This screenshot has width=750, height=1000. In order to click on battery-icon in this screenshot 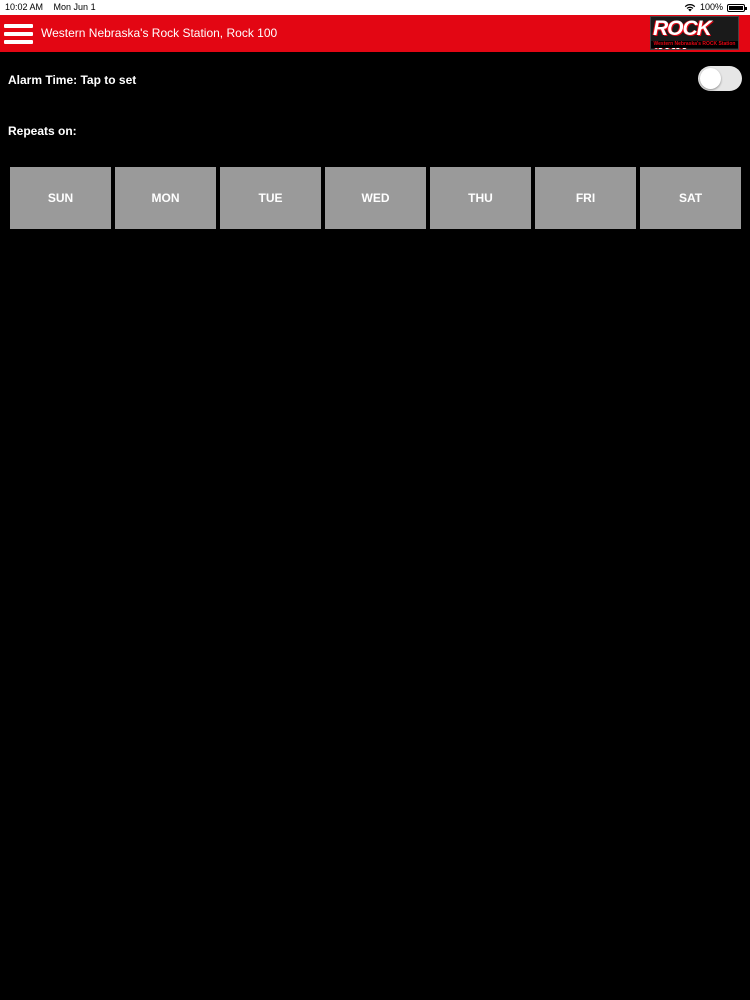, I will do `click(737, 7)`.